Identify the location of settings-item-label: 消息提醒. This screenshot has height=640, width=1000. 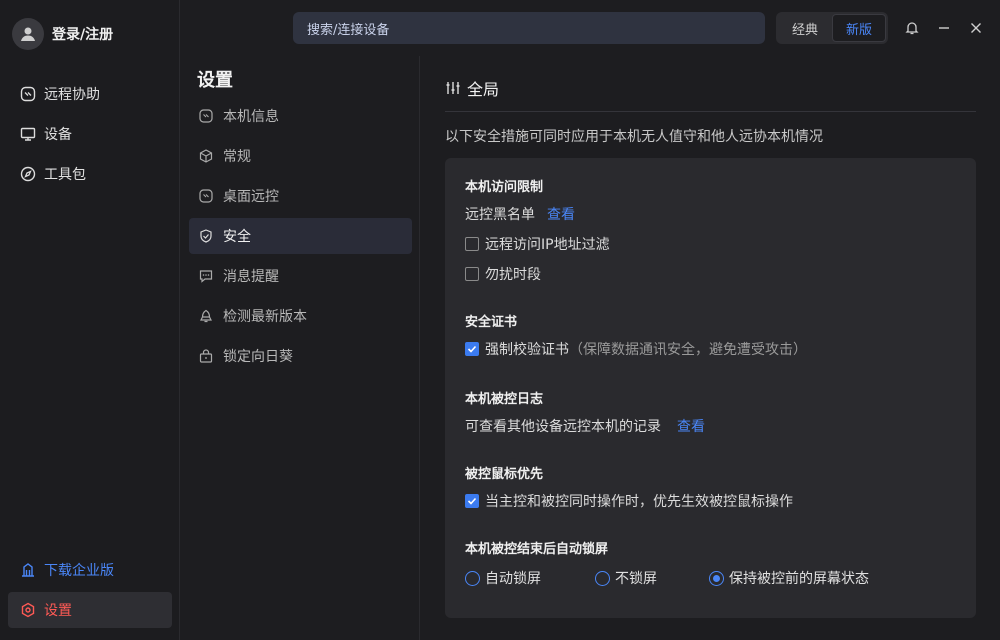
(251, 277).